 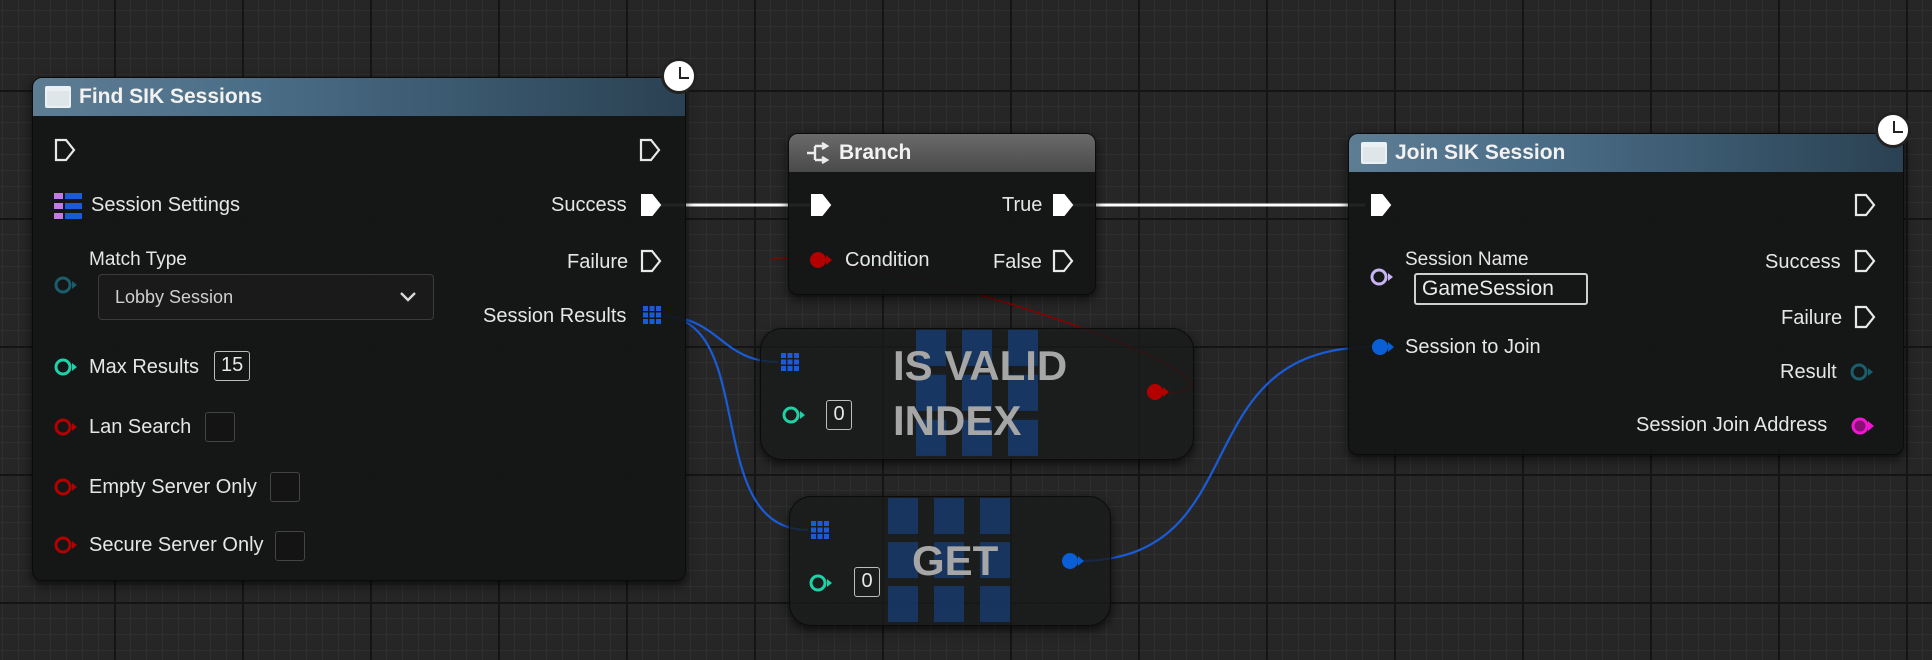 I want to click on join-failure-label: Failure, so click(x=1812, y=318).